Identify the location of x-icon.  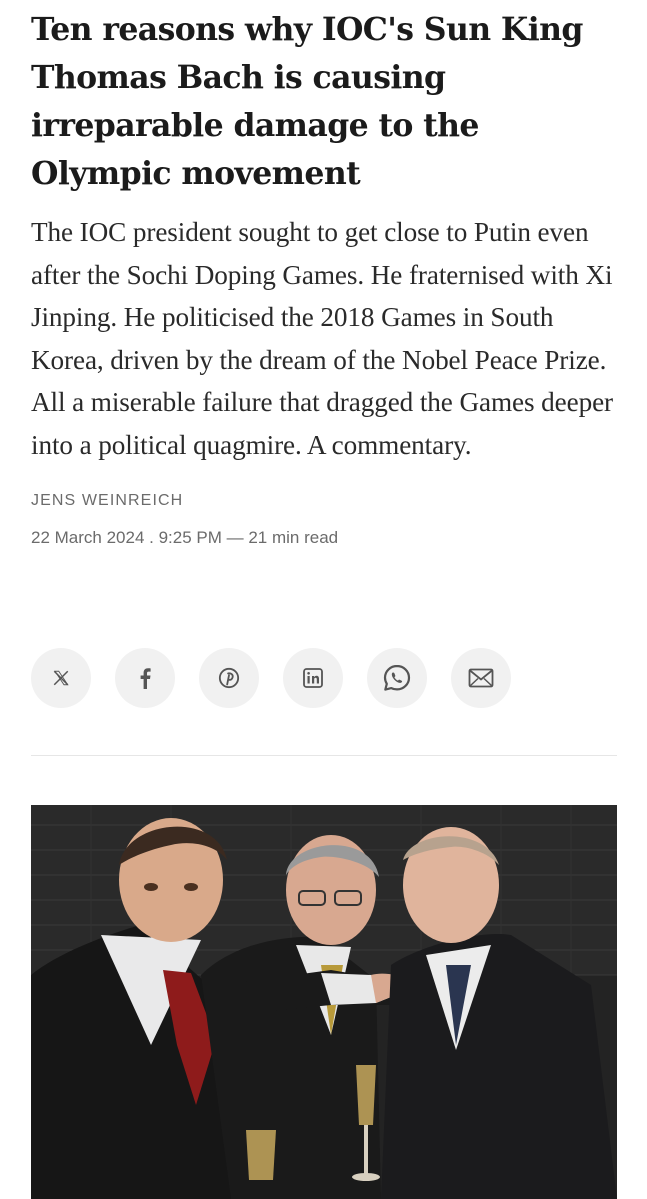
(61, 678).